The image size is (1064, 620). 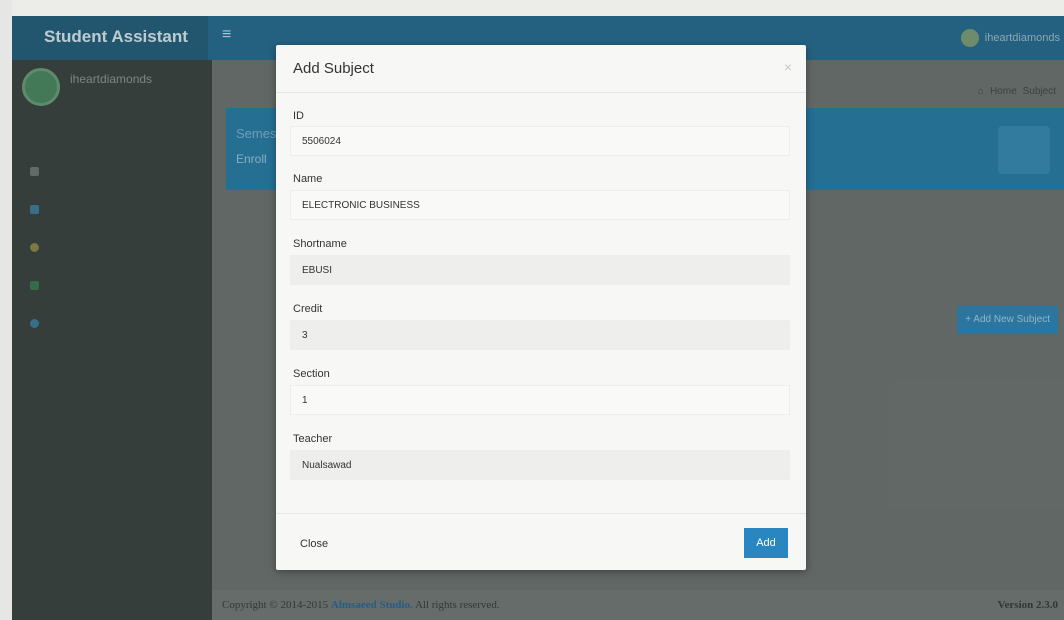 What do you see at coordinates (541, 541) in the screenshot?
I see `modal-footer: Close Add` at bounding box center [541, 541].